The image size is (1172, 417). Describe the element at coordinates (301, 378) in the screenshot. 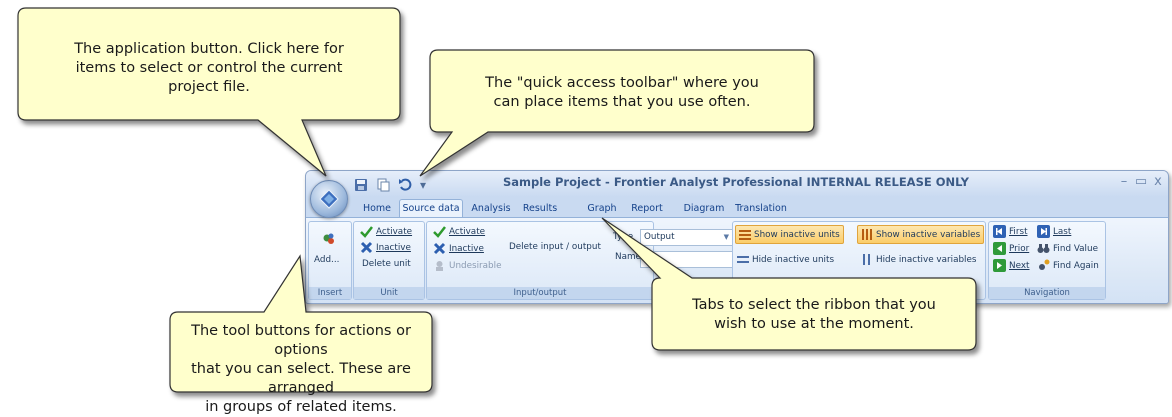

I see `callout-tools-line-2: that you can select. These are arranged` at that location.